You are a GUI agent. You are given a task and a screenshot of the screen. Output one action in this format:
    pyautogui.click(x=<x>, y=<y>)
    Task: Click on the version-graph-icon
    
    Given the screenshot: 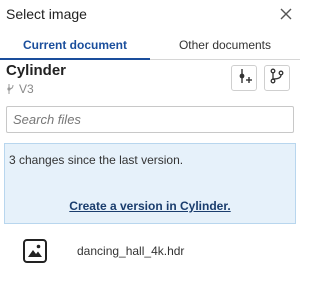 What is the action you would take?
    pyautogui.click(x=11, y=89)
    